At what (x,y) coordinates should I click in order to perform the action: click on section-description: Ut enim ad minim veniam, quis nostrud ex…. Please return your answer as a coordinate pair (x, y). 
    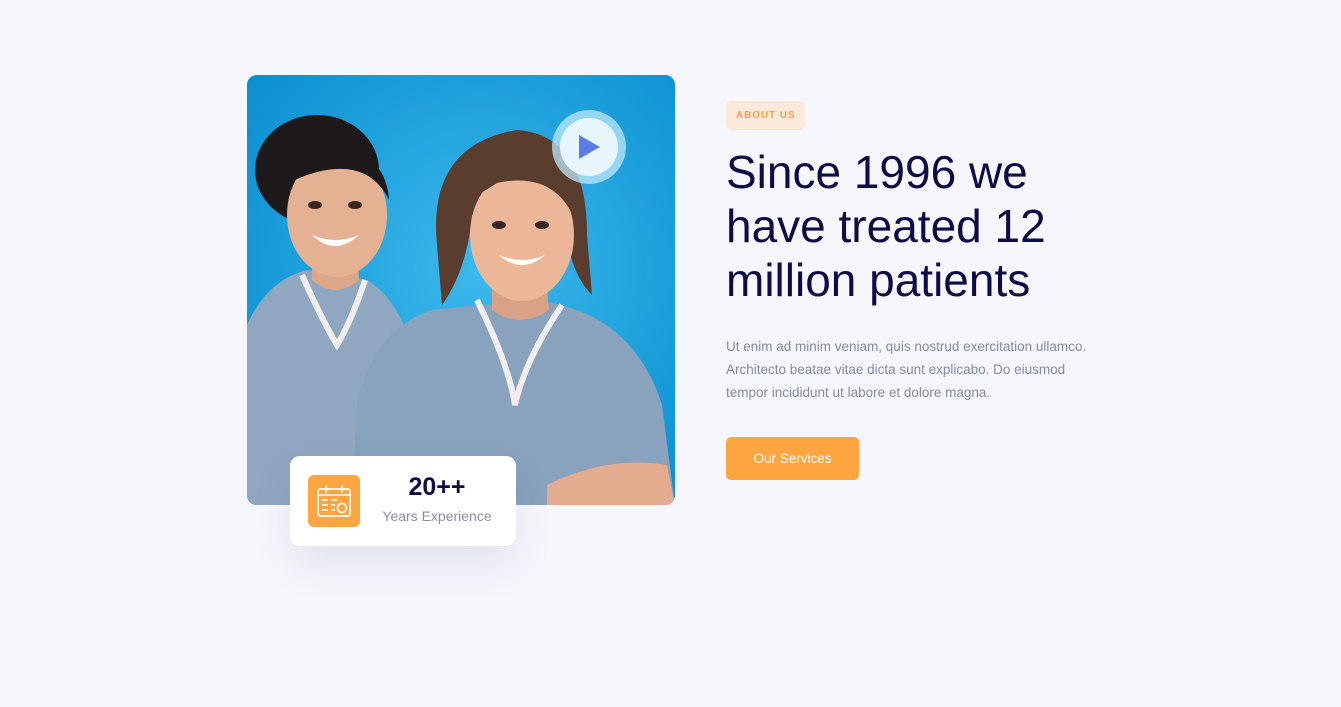
    Looking at the image, I should click on (906, 369).